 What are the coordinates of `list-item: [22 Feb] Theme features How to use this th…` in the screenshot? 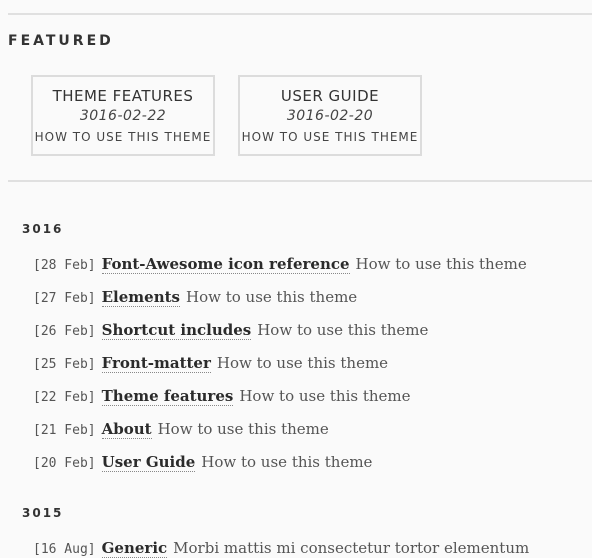 It's located at (312, 401).